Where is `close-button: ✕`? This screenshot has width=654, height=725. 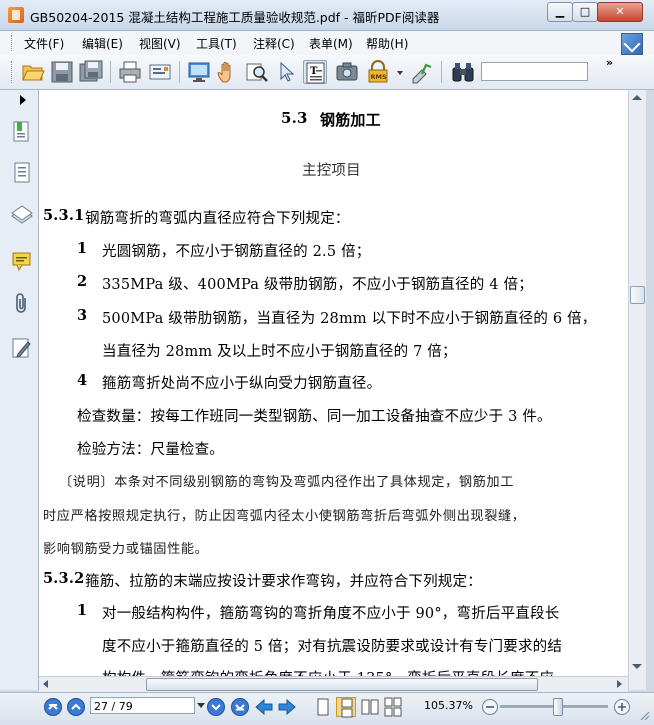
close-button: ✕ is located at coordinates (620, 12).